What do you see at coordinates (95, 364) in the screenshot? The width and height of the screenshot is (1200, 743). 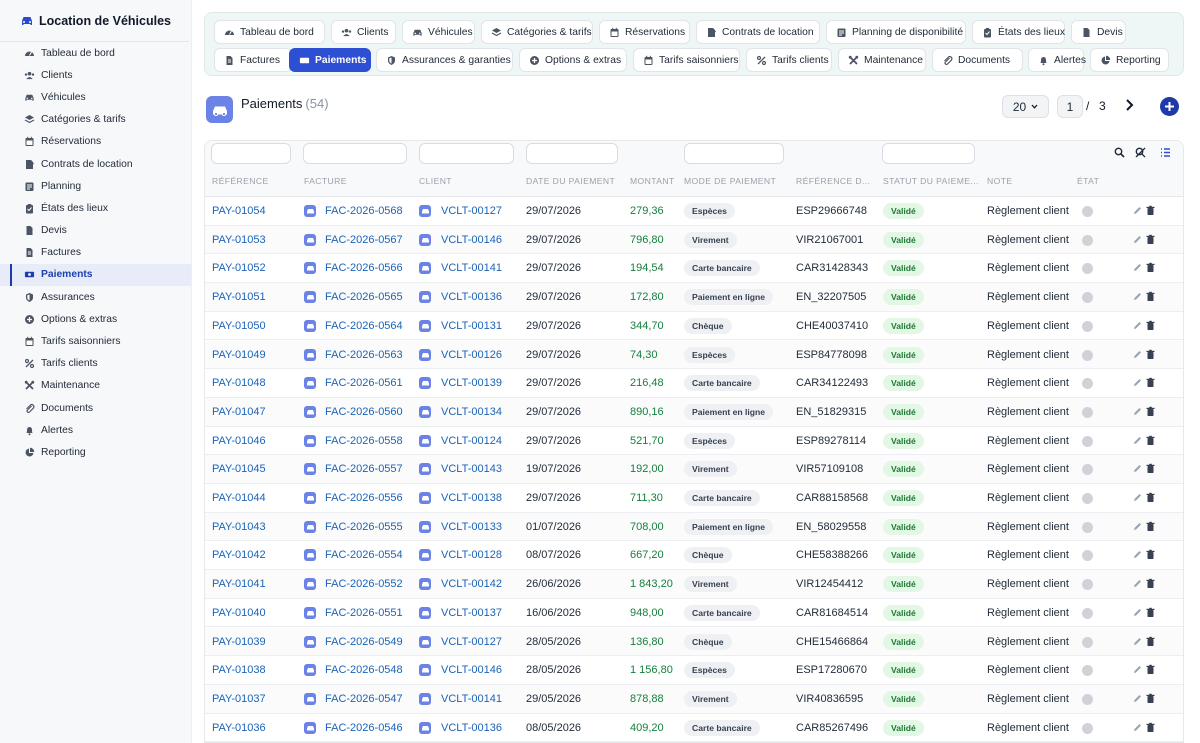 I see `sidebar-item-tarifs-clients: Tarifs clients` at bounding box center [95, 364].